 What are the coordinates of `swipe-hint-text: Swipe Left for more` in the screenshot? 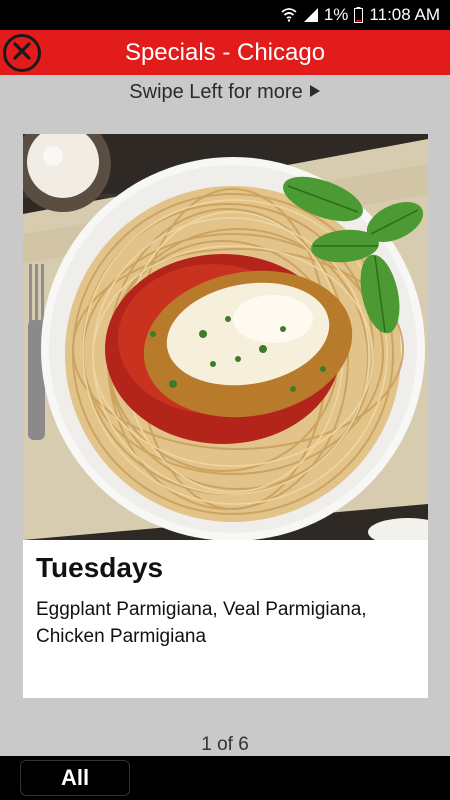 It's located at (216, 91).